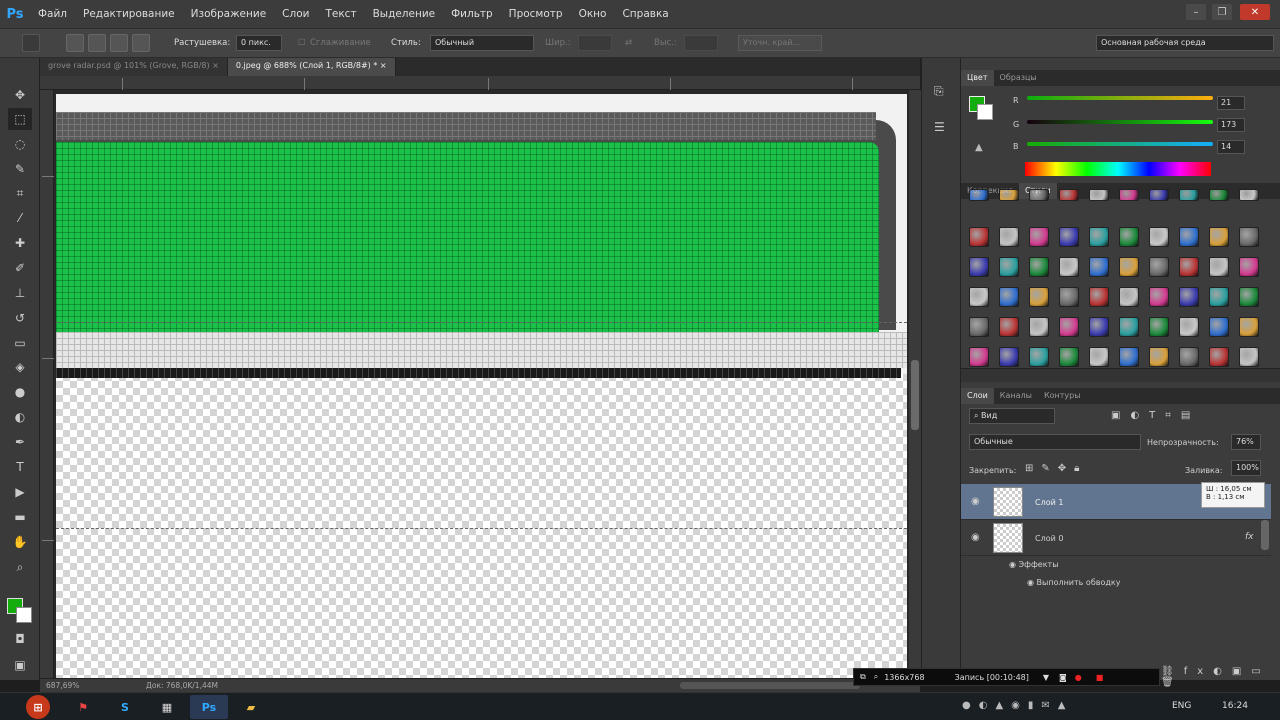 This screenshot has height=720, width=1280. Describe the element at coordinates (1155, 415) in the screenshot. I see `layer-filter-icons: ▣◐T⌗▤` at that location.